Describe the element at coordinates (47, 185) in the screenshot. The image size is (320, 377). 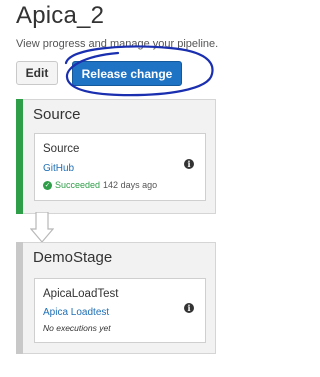
I see `check-circle-icon: ✓` at that location.